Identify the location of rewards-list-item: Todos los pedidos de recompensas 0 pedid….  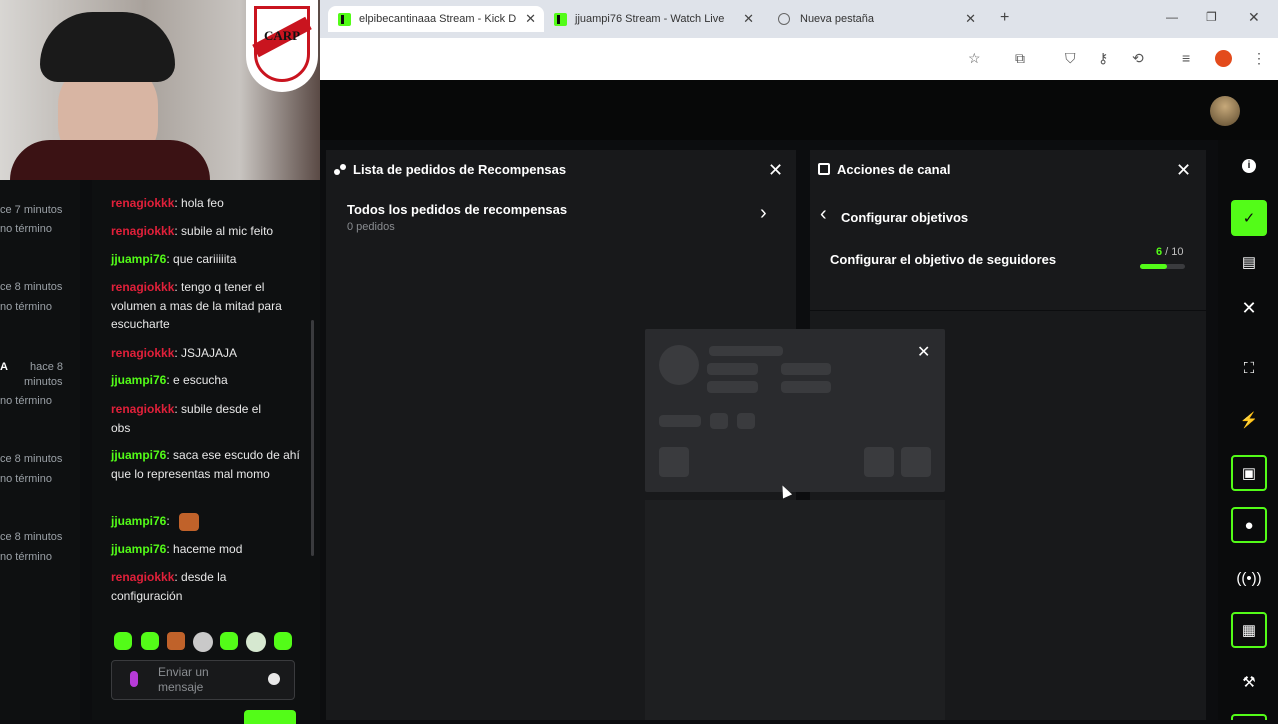
(561, 216).